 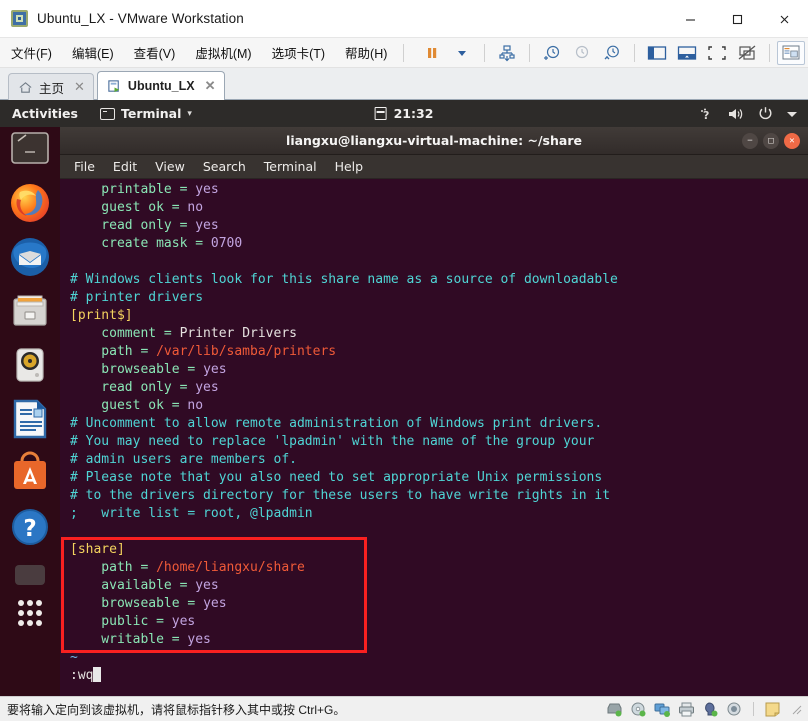 What do you see at coordinates (31, 52) in the screenshot?
I see `menu-file: 文件(F)` at bounding box center [31, 52].